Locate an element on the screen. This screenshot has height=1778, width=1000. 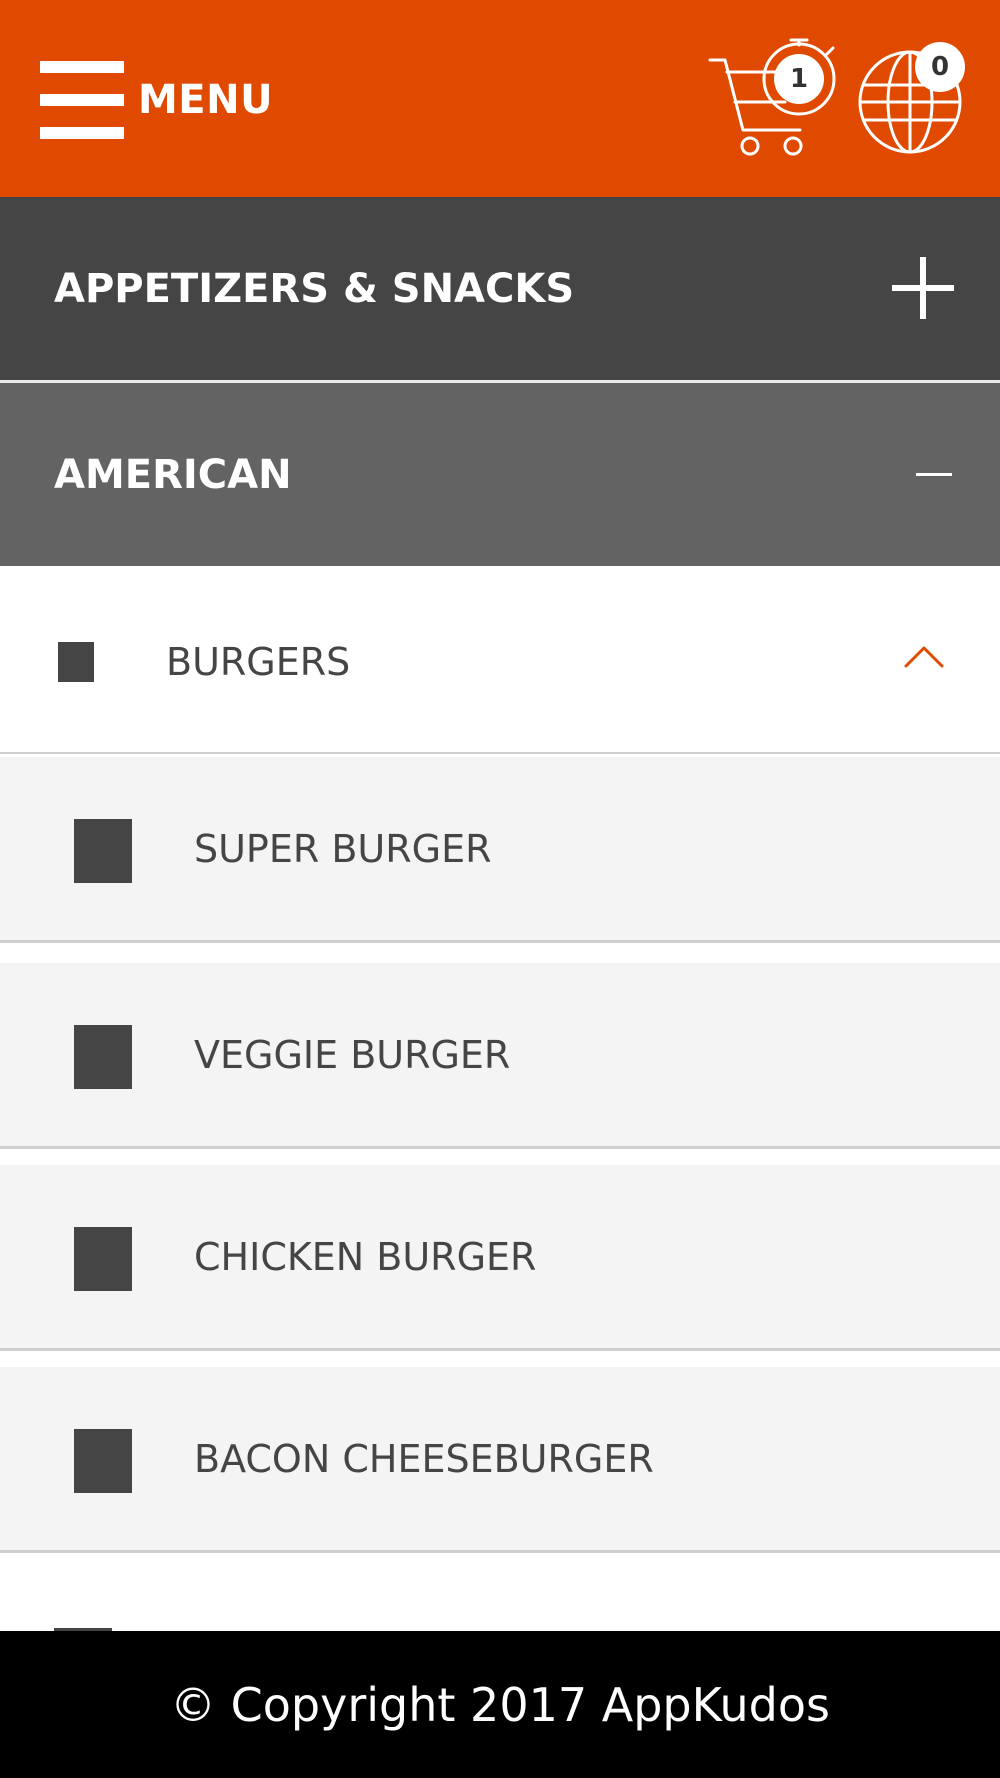
category-american: AMERICAN is located at coordinates (500, 474).